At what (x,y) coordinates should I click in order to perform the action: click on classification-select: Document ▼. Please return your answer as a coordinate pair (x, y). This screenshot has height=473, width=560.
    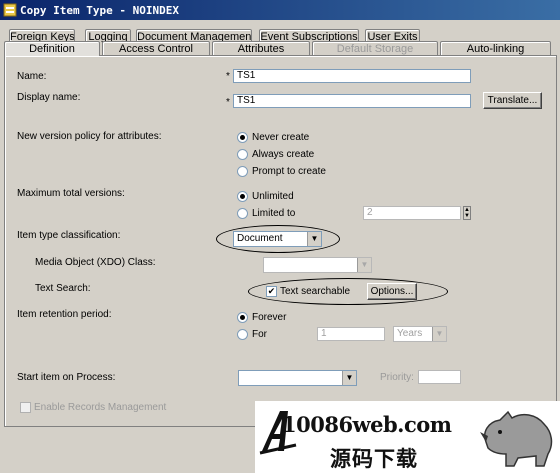
    Looking at the image, I should click on (277, 239).